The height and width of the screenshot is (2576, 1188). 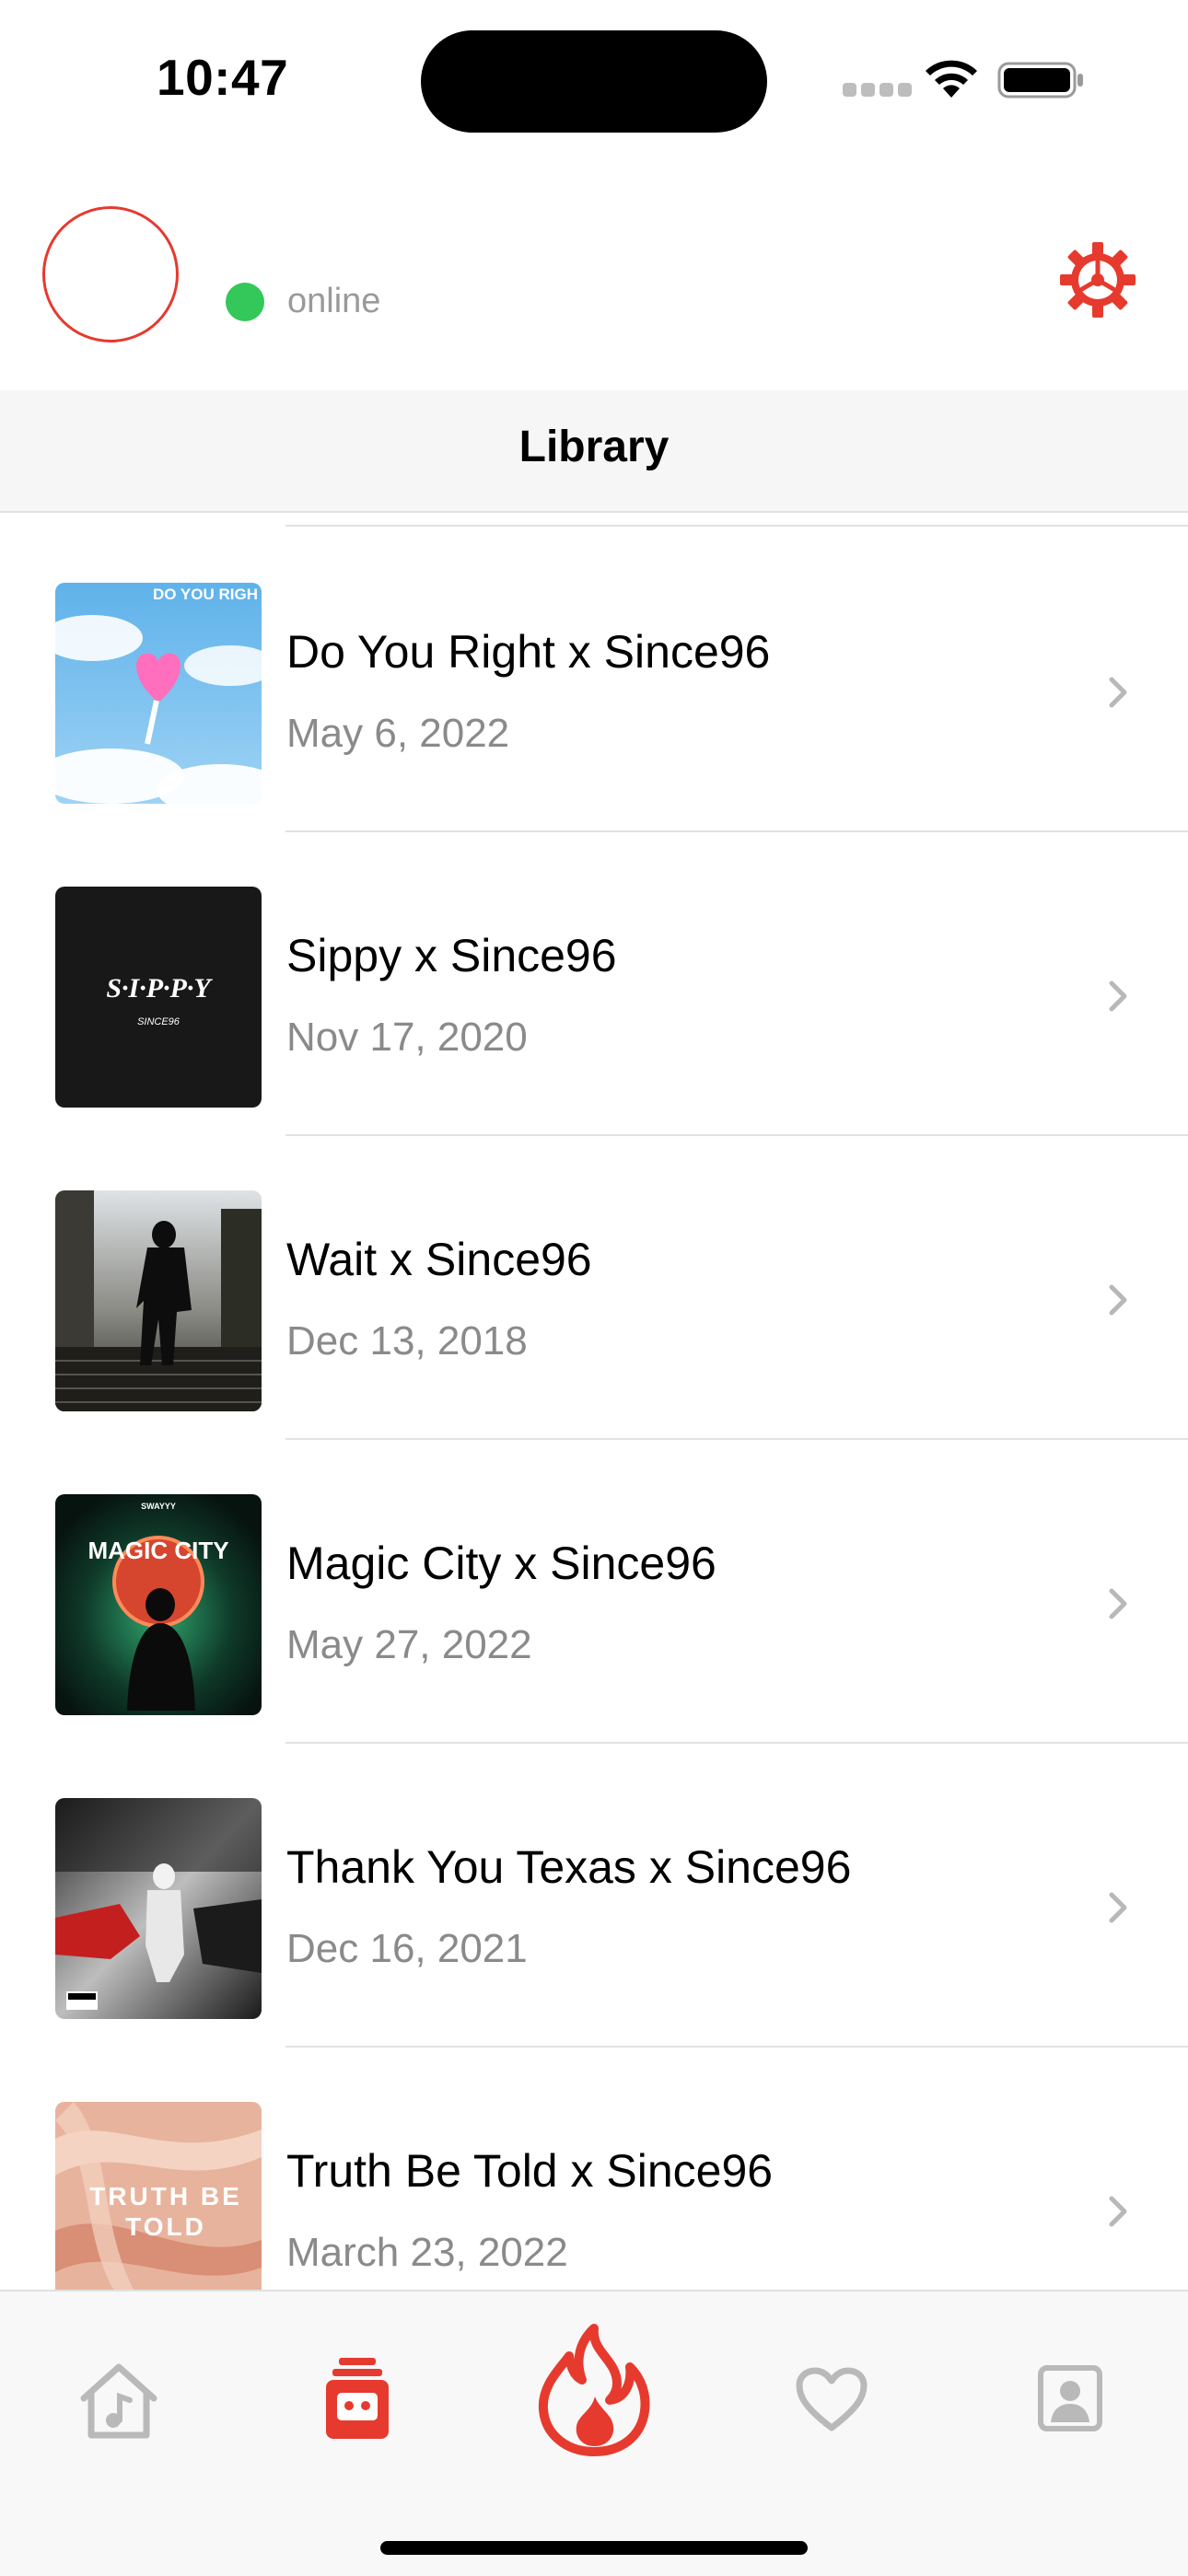 I want to click on avatar, so click(x=111, y=274).